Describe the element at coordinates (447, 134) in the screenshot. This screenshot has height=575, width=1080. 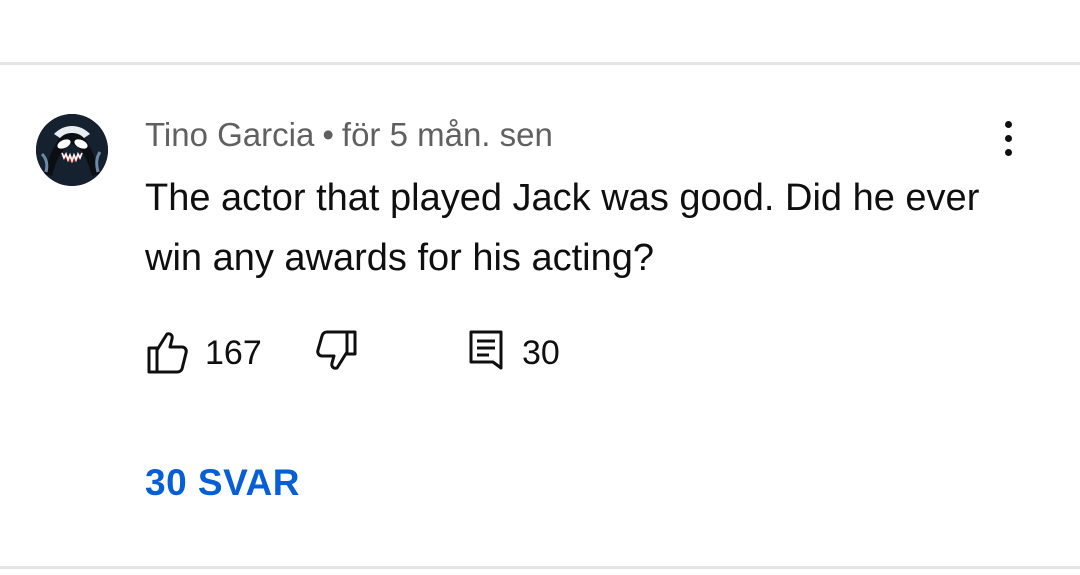
I see `comment-timestamp: för 5 mån. sen` at that location.